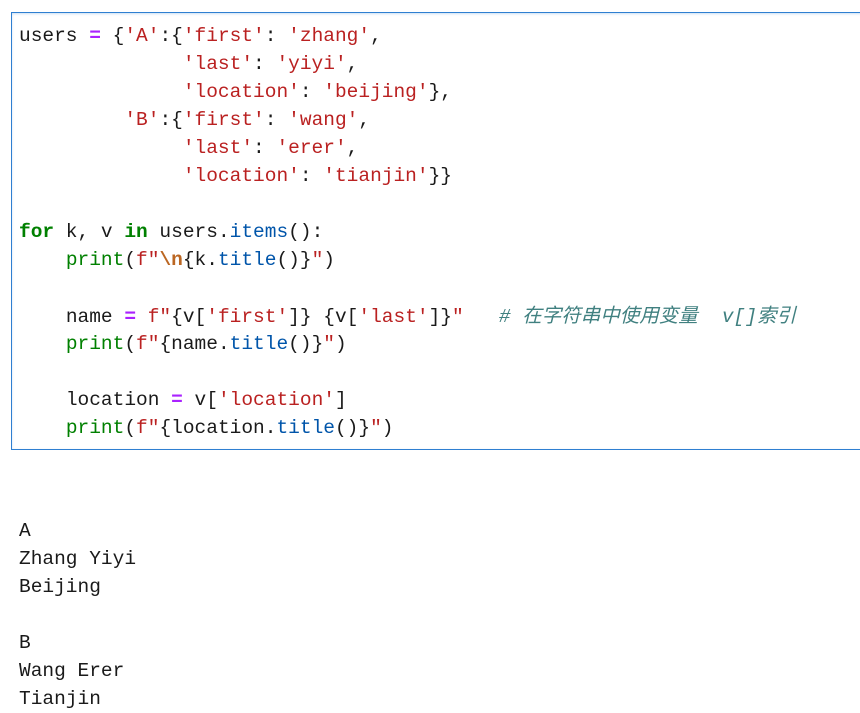  I want to click on code-token: {, so click(118, 36).